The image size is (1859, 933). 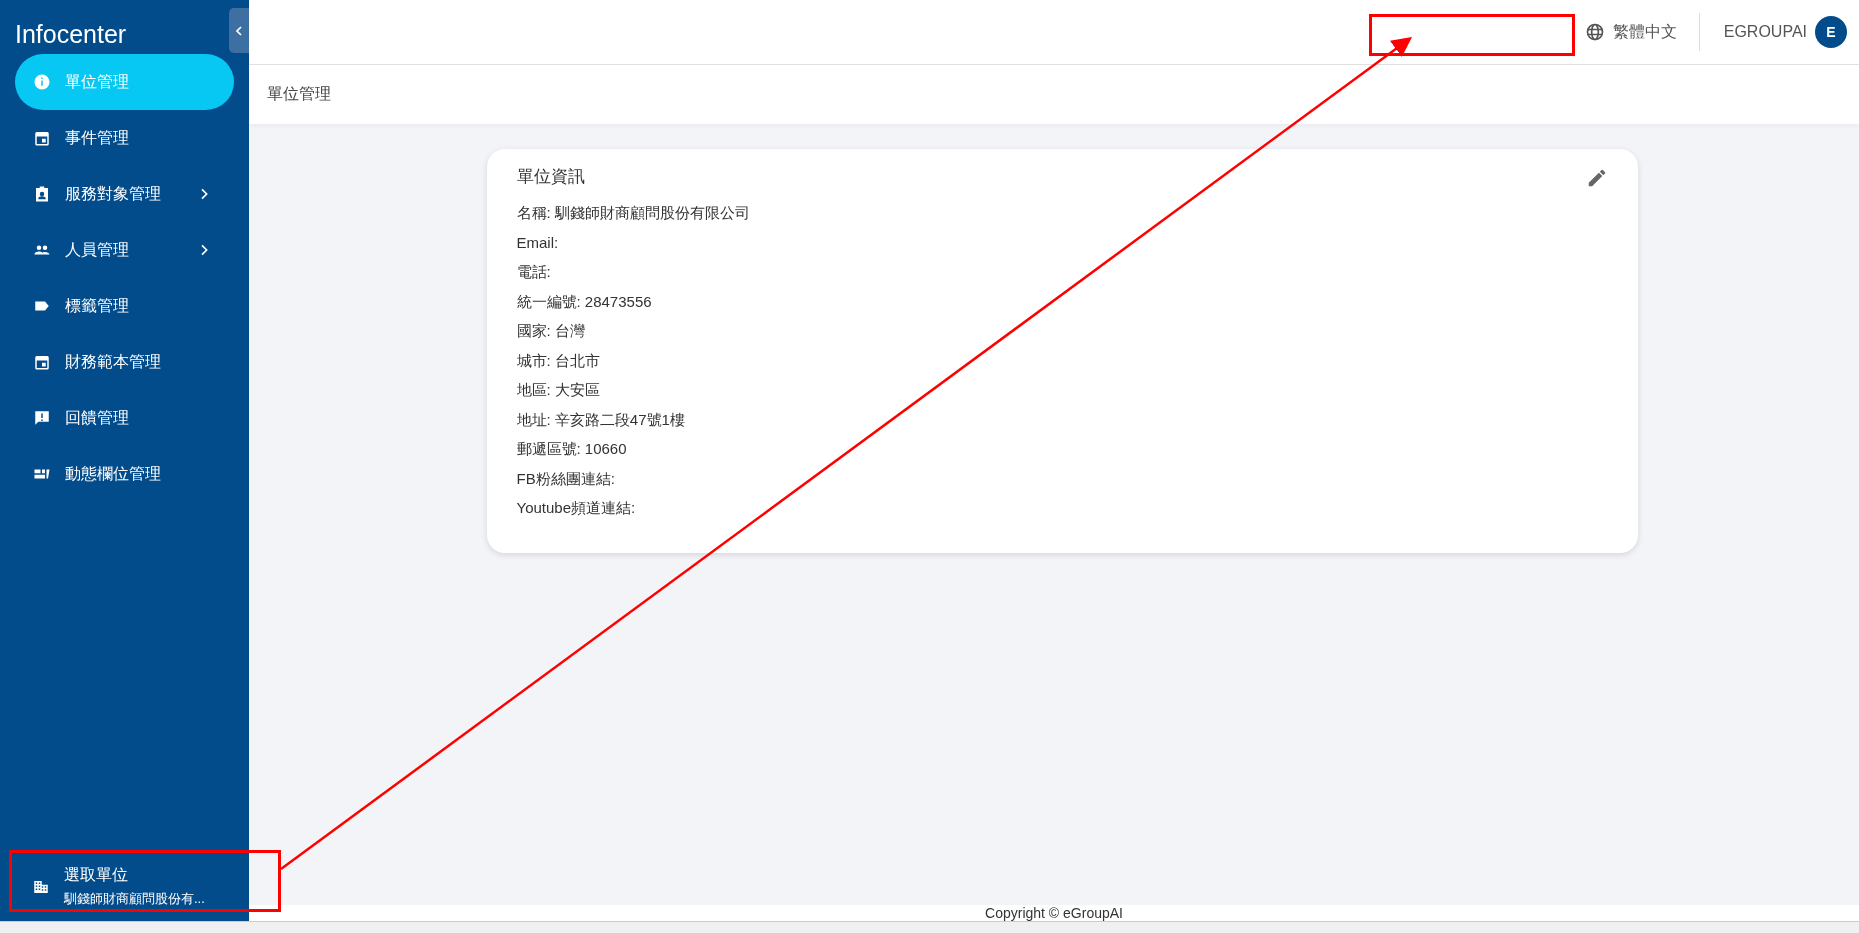 I want to click on info-field: 地址: 辛亥路二段47號1樓, so click(x=1062, y=425).